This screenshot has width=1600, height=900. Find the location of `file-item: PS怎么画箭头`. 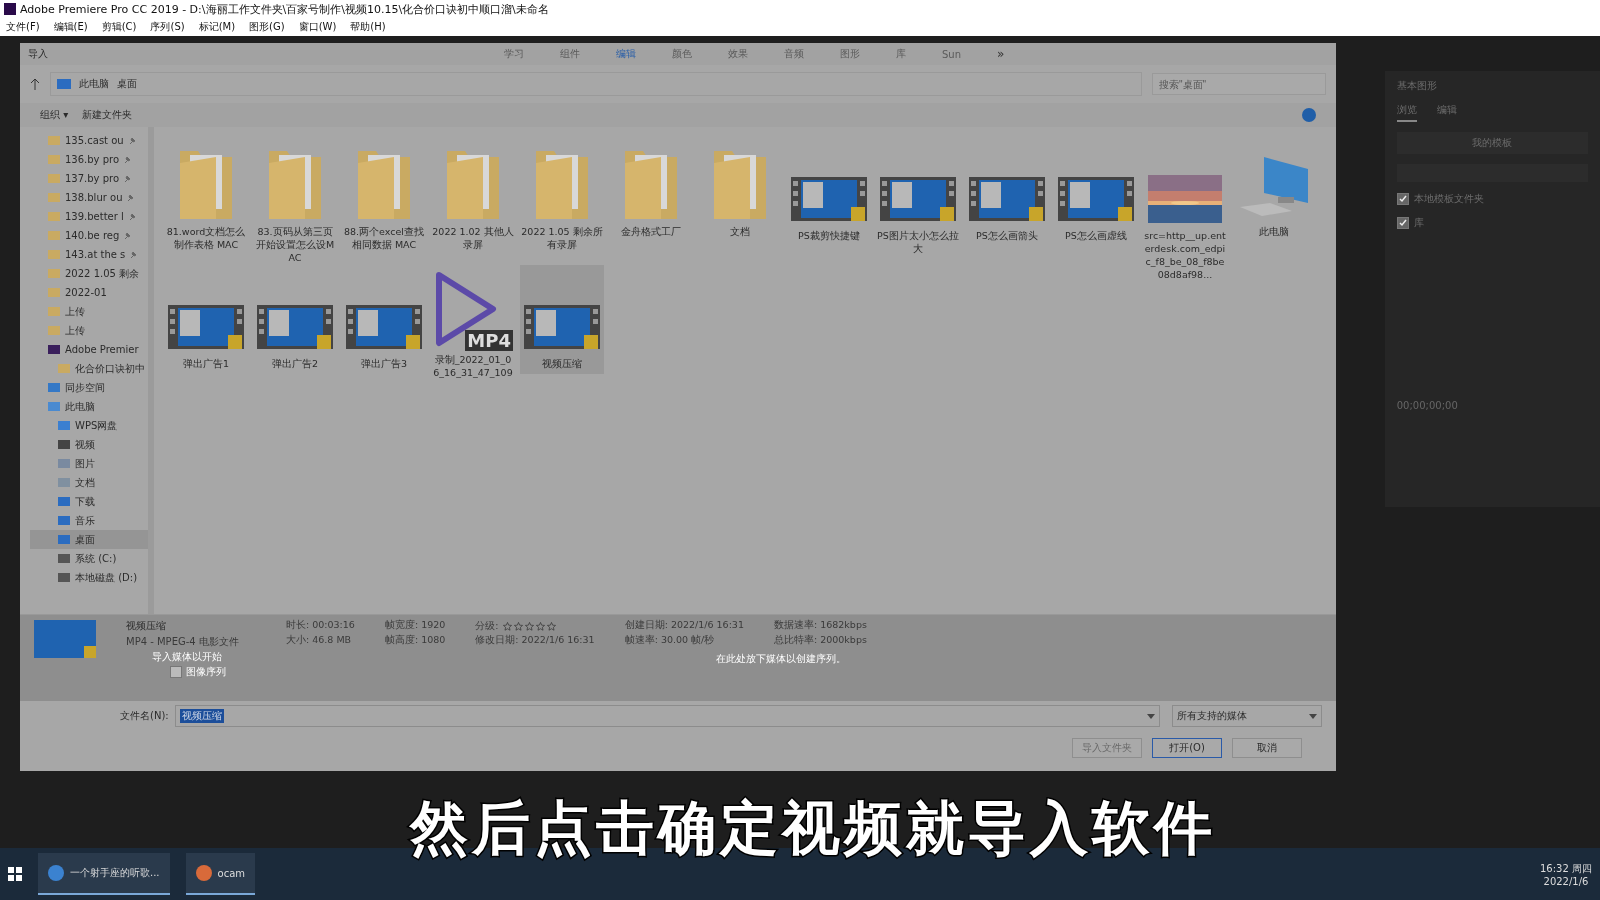

file-item: PS怎么画箭头 is located at coordinates (1007, 191).